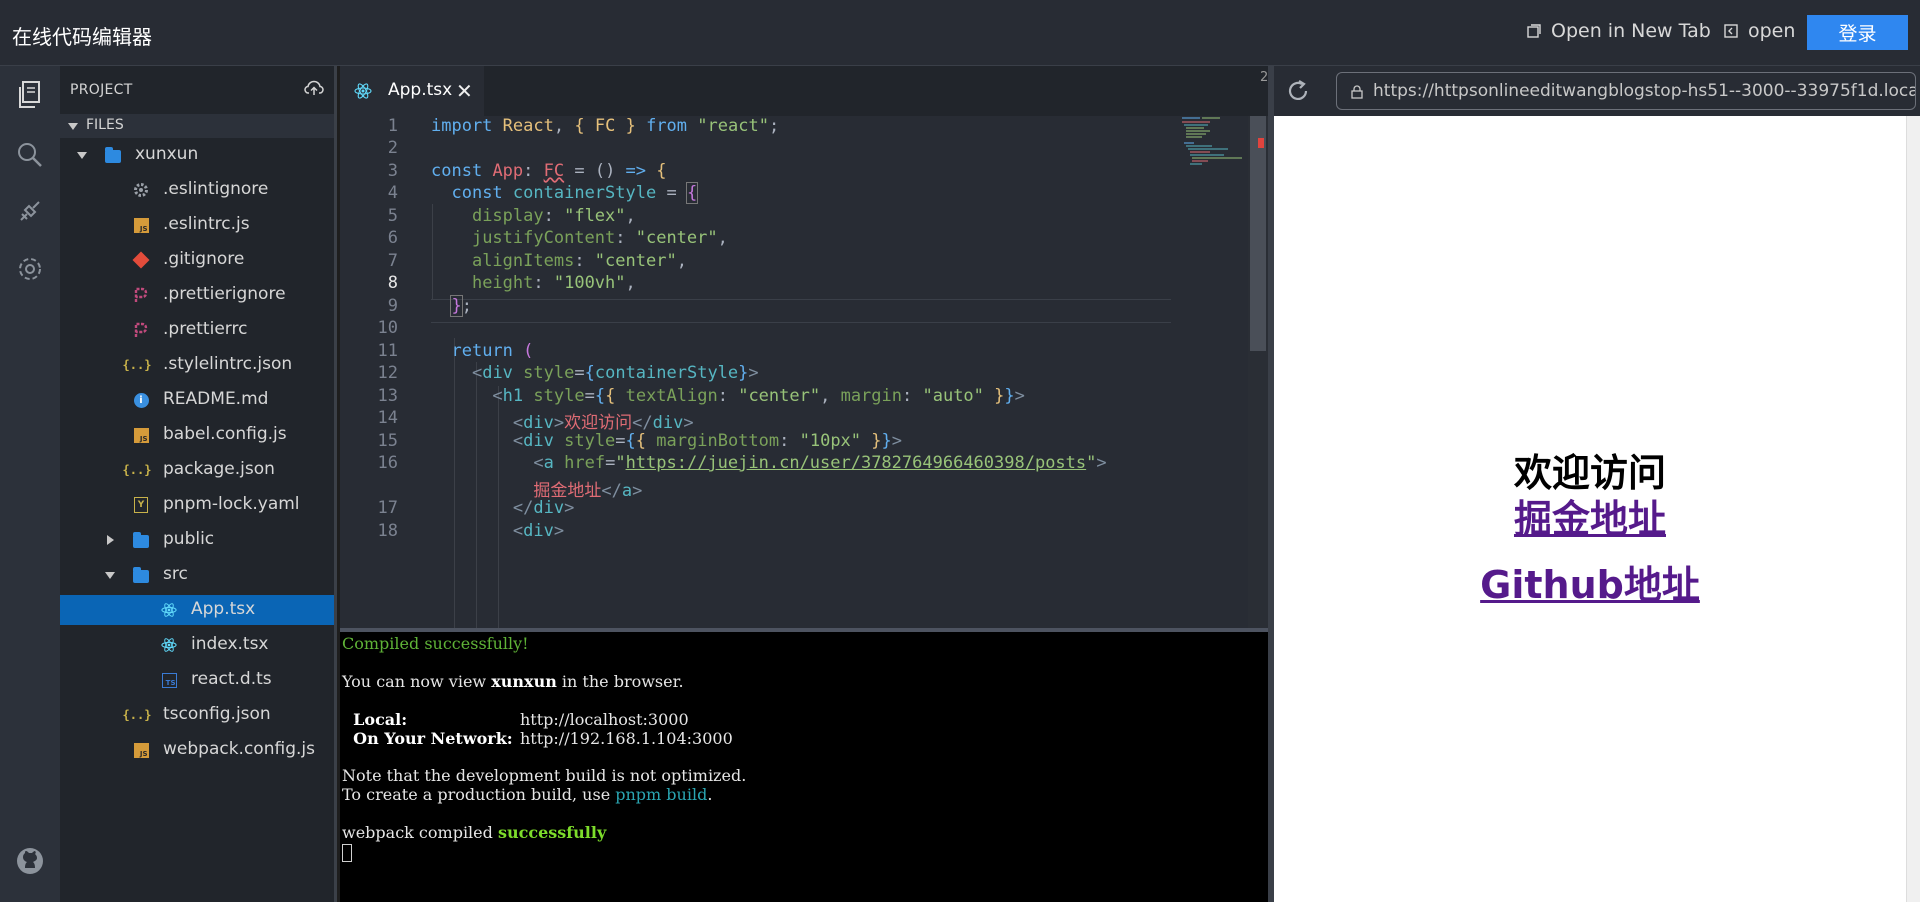  I want to click on chevron-right-icon, so click(110, 540).